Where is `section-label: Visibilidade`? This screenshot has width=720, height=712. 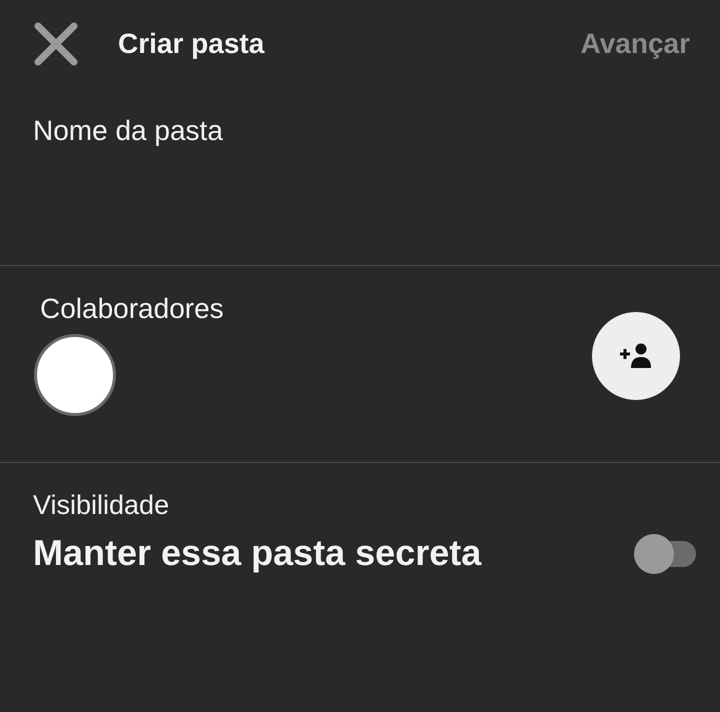
section-label: Visibilidade is located at coordinates (101, 505).